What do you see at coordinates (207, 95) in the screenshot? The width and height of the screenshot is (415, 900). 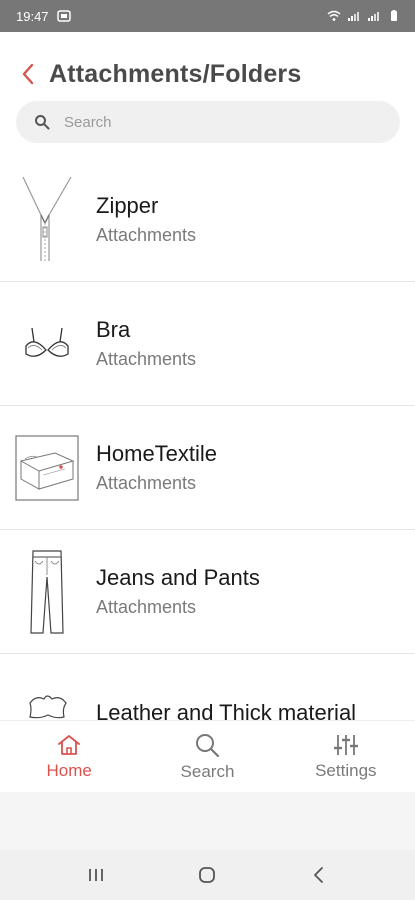 I see `app-header: Attachments/Folders` at bounding box center [207, 95].